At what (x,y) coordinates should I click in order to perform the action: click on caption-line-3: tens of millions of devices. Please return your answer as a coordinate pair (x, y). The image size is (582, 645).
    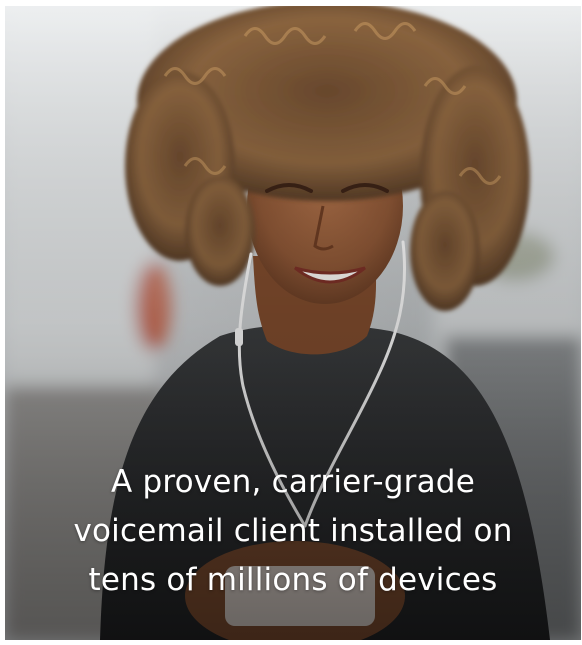
    Looking at the image, I should click on (293, 580).